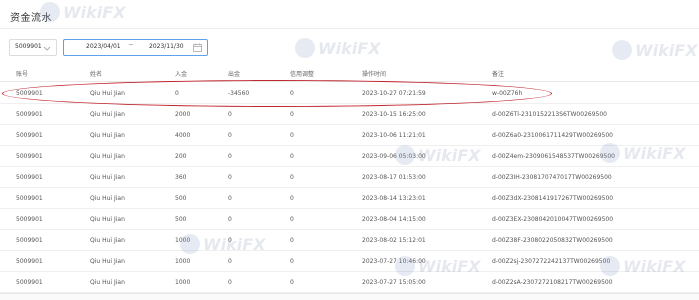 This screenshot has height=300, width=699. I want to click on date-range-picker: 2023/04/01 ~ 2023/11/30, so click(135, 47).